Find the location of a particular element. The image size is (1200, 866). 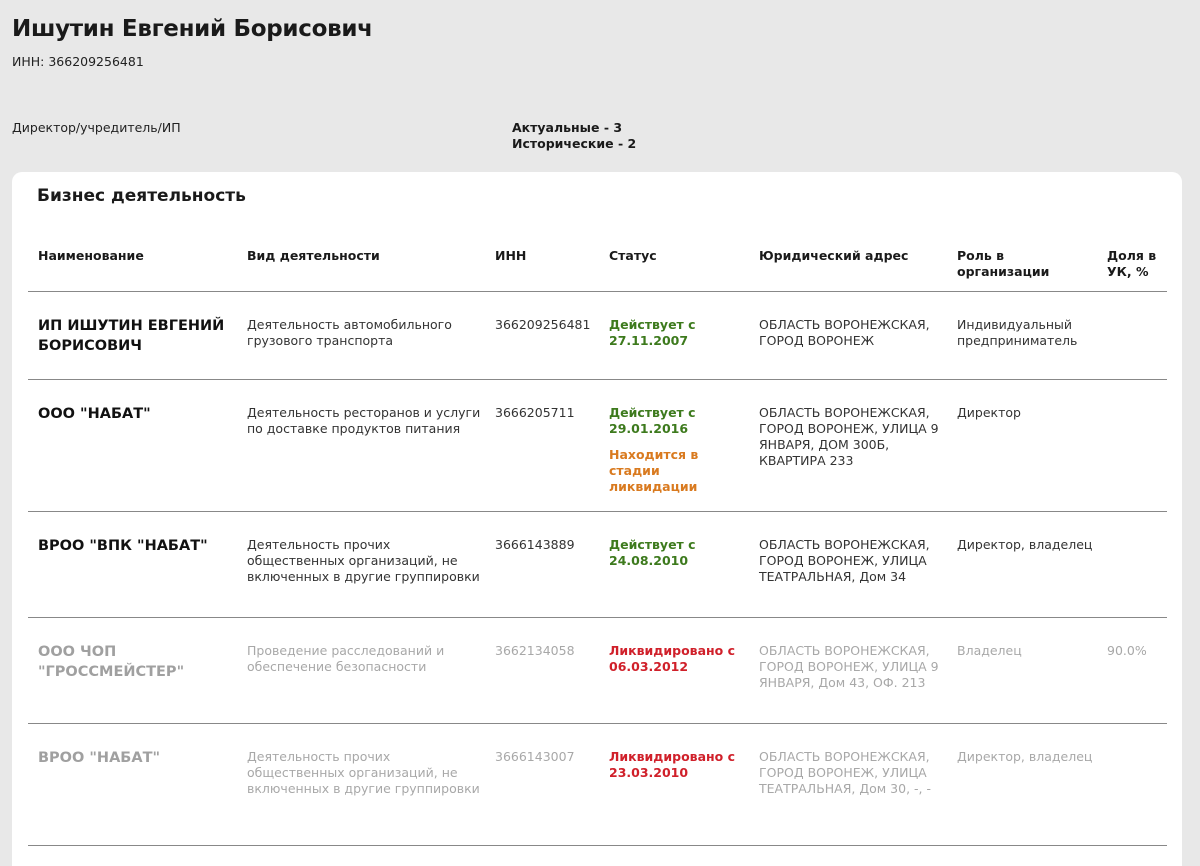

status-liquidating: Находится в стадии ликвидации is located at coordinates (654, 470).